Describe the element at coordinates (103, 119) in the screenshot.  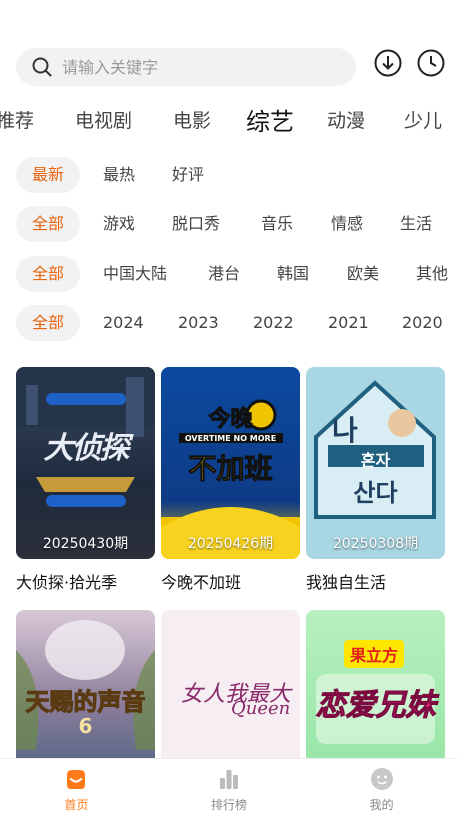
I see `tab-tv: 电视剧` at that location.